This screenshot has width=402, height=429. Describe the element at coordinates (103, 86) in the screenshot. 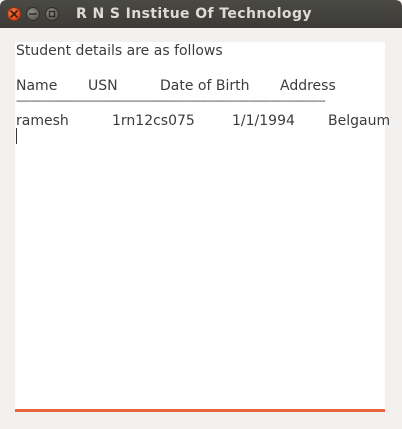

I see `header-usn: USN` at that location.